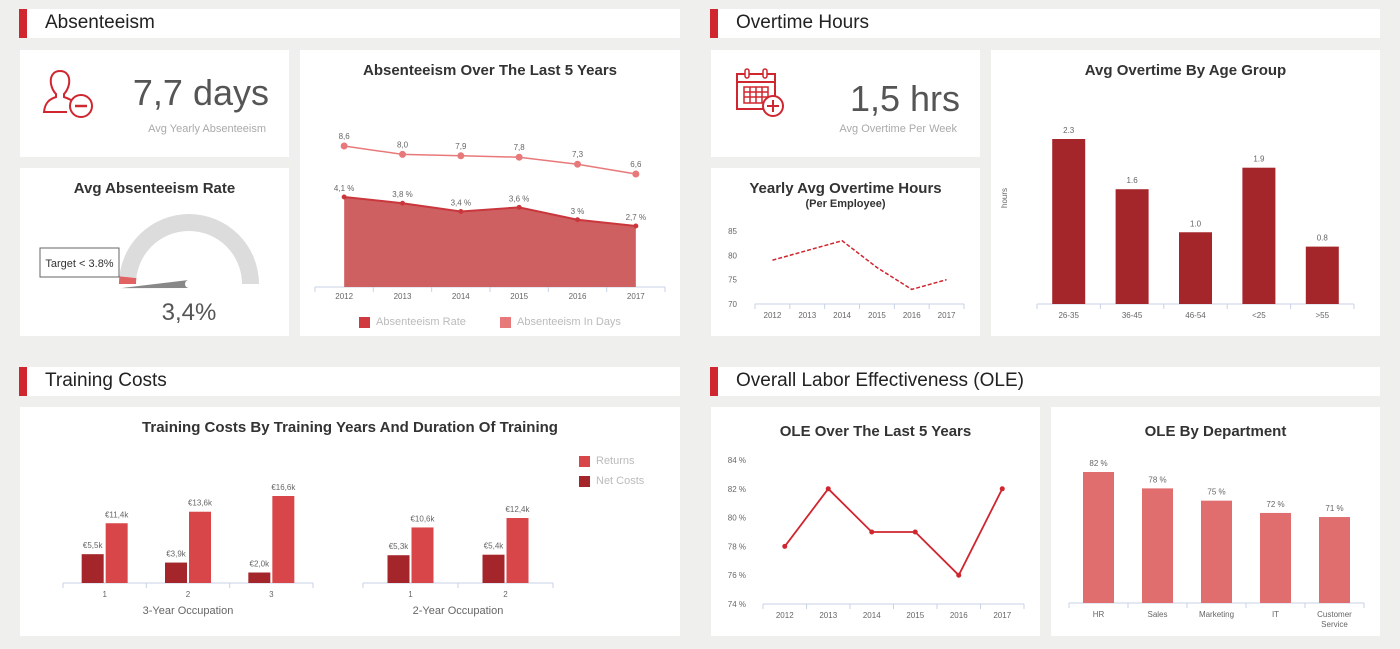  I want to click on line-absenteeism-days, so click(490, 160).